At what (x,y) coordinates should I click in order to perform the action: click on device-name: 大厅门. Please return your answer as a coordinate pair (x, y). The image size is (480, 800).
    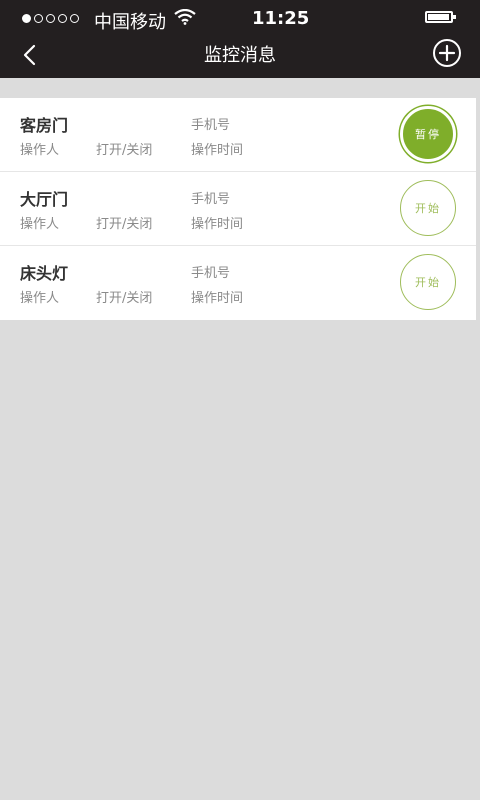
    Looking at the image, I should click on (44, 199).